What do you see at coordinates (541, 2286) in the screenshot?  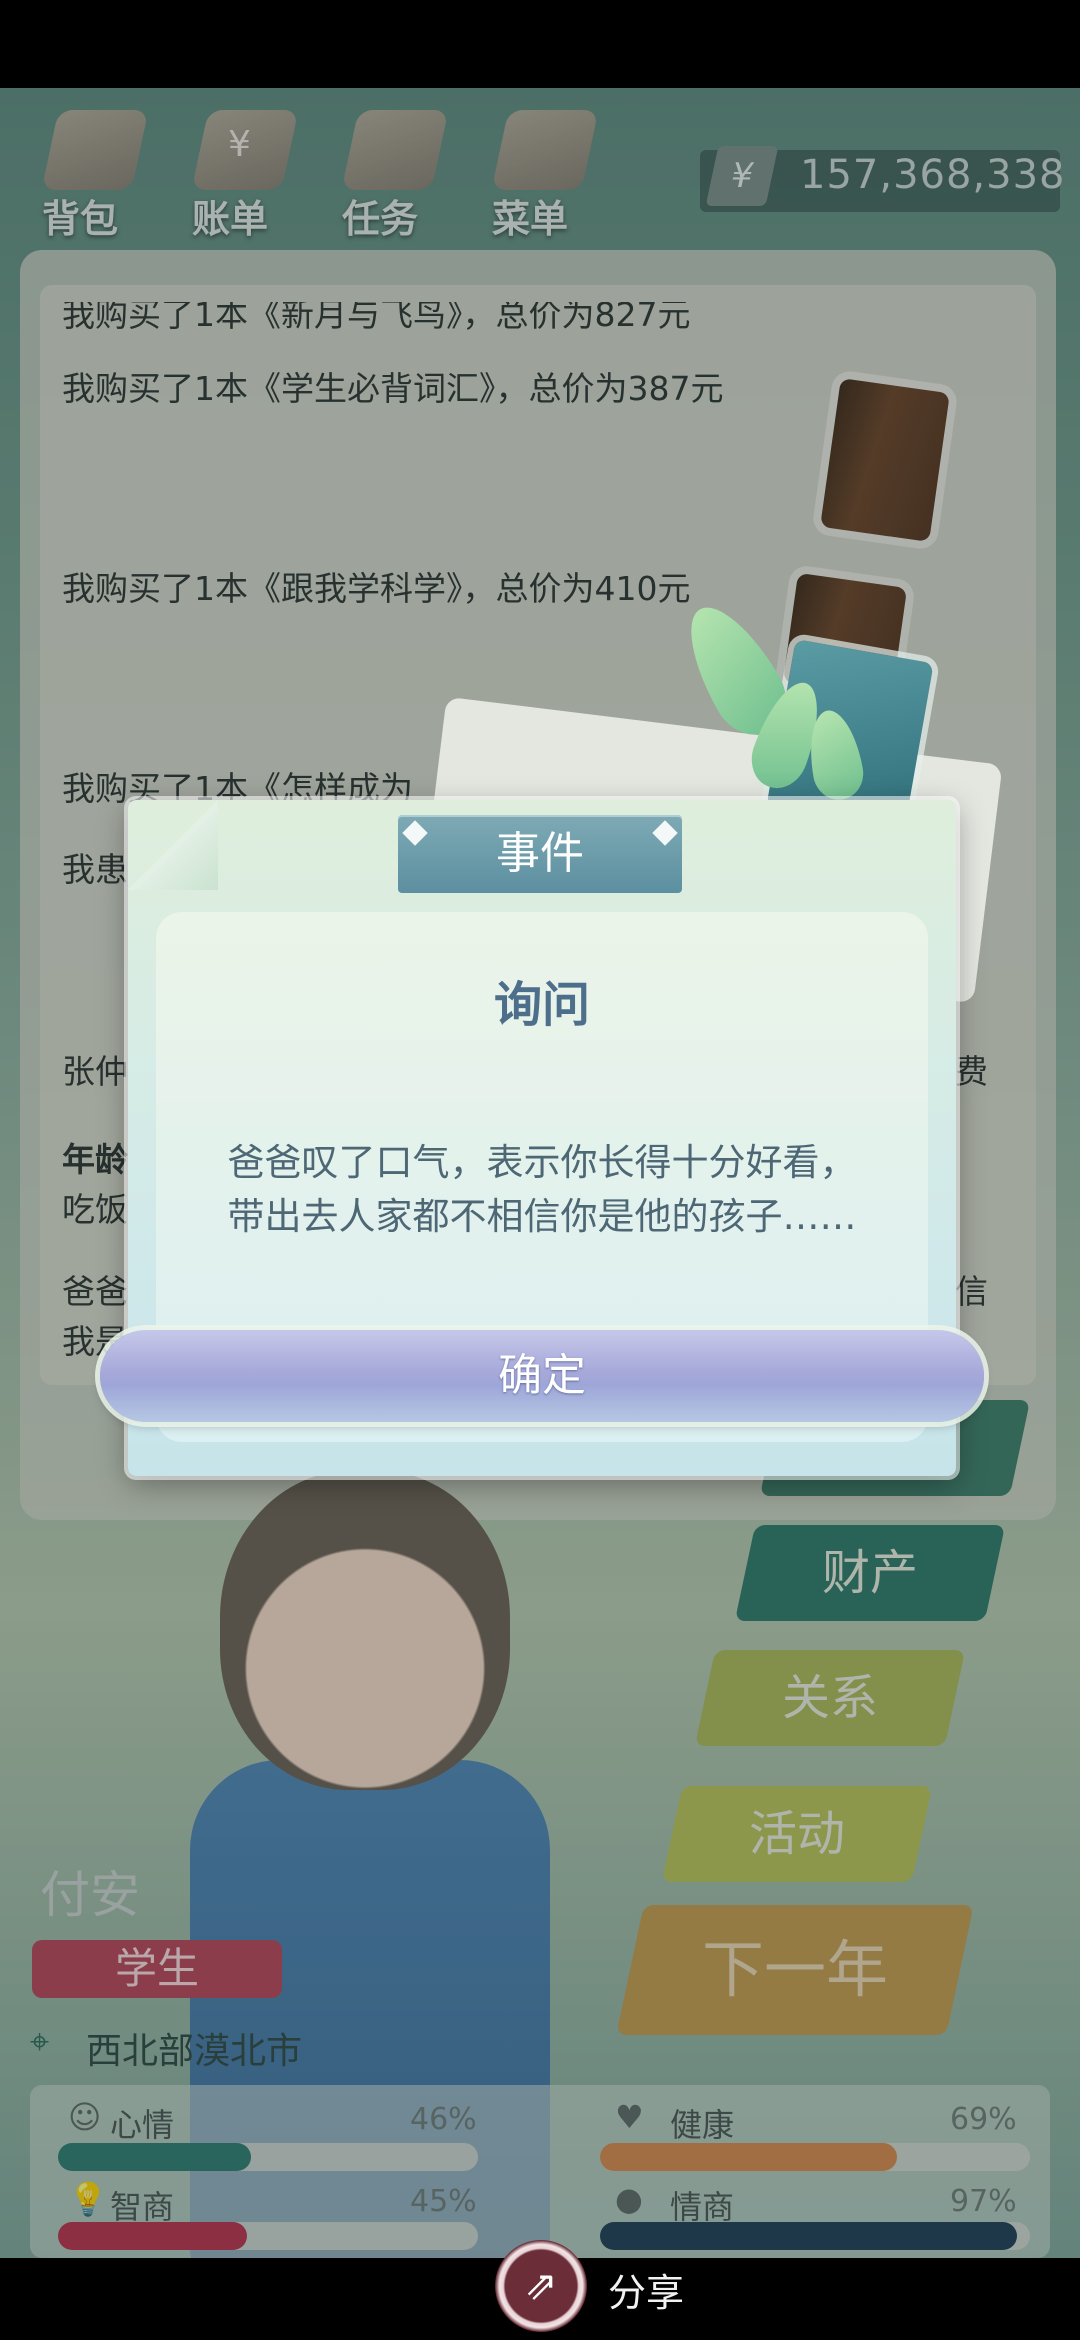 I see `share-icon: ⇗` at bounding box center [541, 2286].